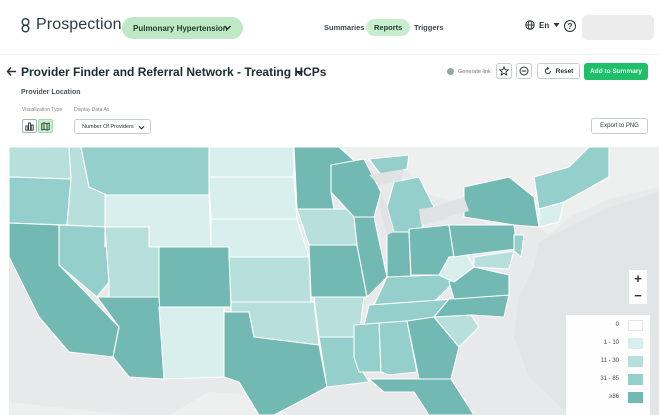 Image resolution: width=659 pixels, height=415 pixels. Describe the element at coordinates (547, 71) in the screenshot. I see `reset-icon` at that location.